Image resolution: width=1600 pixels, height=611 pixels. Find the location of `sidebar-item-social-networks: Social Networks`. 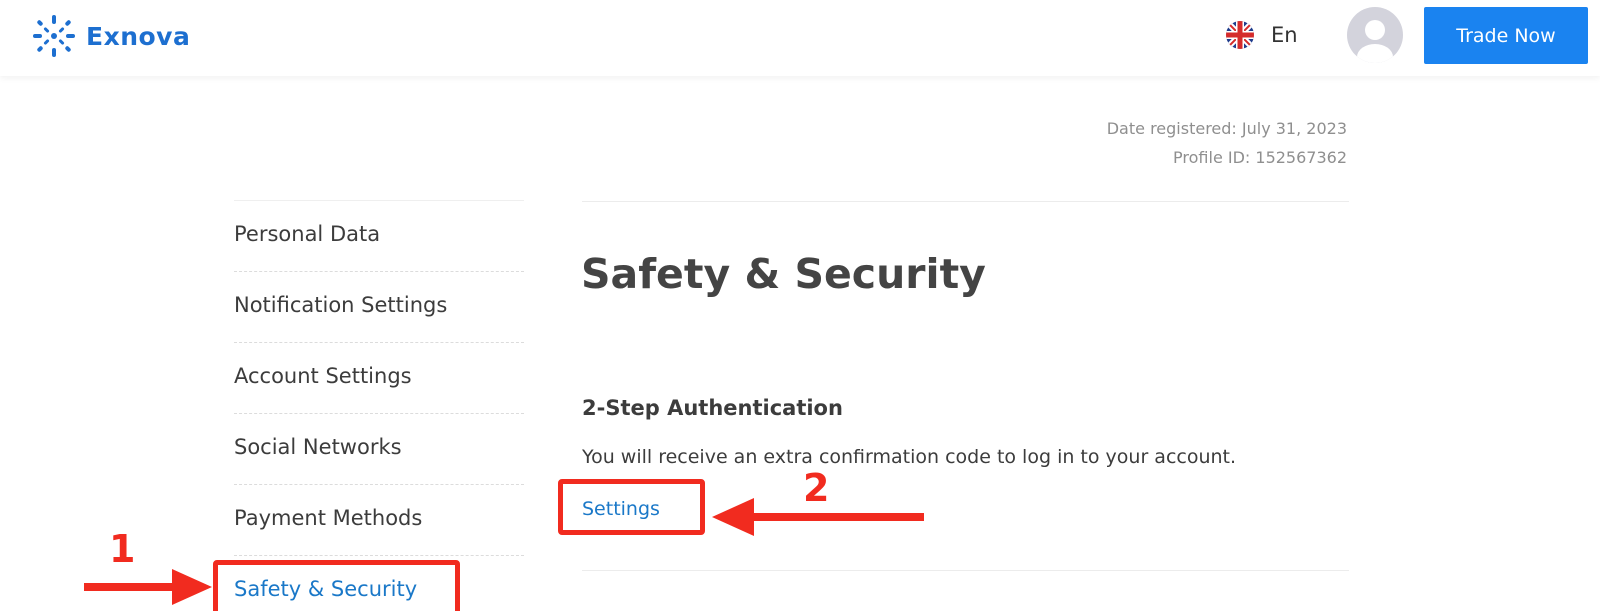

sidebar-item-social-networks: Social Networks is located at coordinates (379, 449).